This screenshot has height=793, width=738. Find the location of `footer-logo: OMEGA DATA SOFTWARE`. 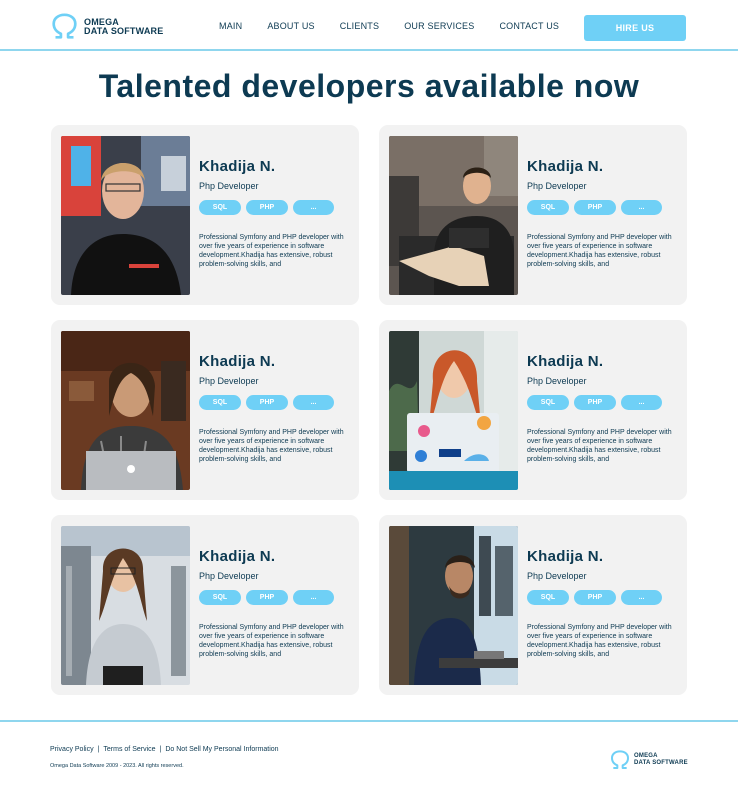

footer-logo: OMEGA DATA SOFTWARE is located at coordinates (649, 760).